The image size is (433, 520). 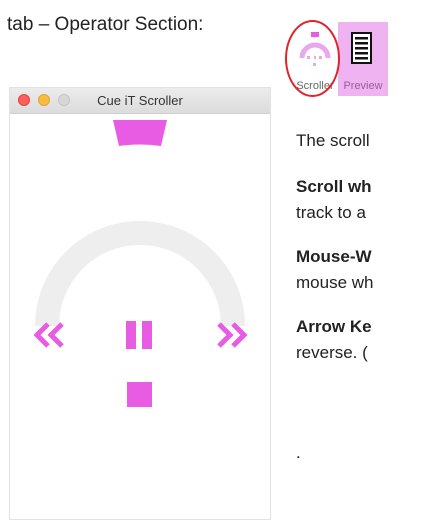 I want to click on paragraph-heading: Scroll wh, so click(x=334, y=186).